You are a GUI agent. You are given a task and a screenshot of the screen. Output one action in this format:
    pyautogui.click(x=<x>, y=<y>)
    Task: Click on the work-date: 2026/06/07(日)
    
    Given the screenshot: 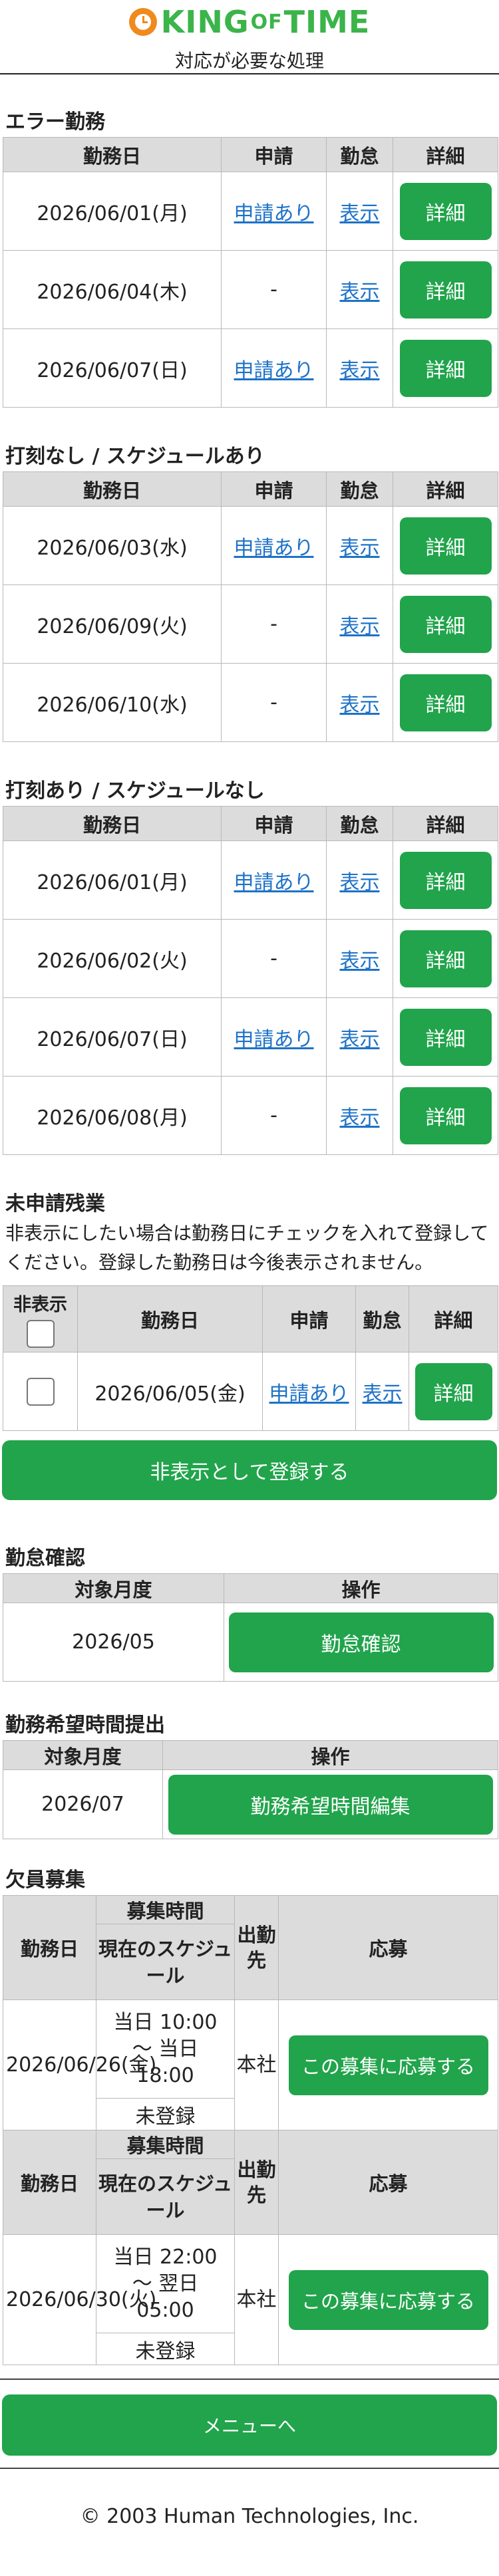 What is the action you would take?
    pyautogui.click(x=112, y=368)
    